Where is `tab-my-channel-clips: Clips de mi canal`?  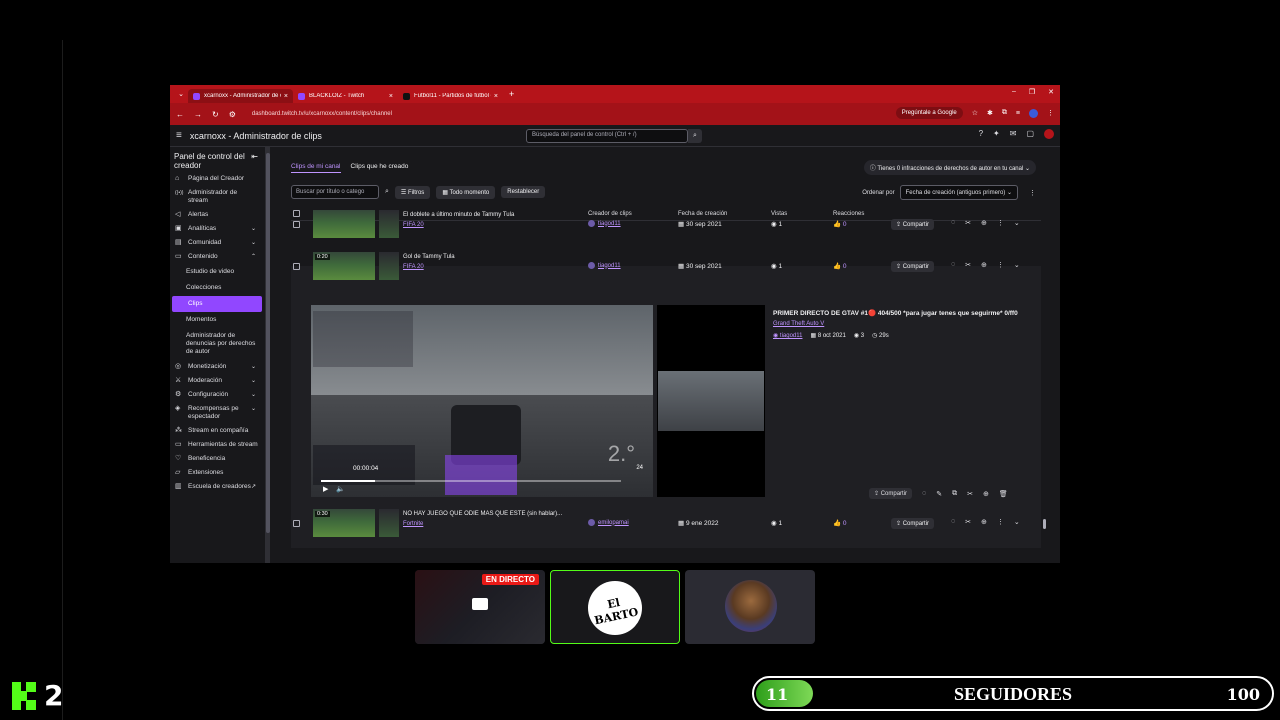 tab-my-channel-clips: Clips de mi canal is located at coordinates (316, 168).